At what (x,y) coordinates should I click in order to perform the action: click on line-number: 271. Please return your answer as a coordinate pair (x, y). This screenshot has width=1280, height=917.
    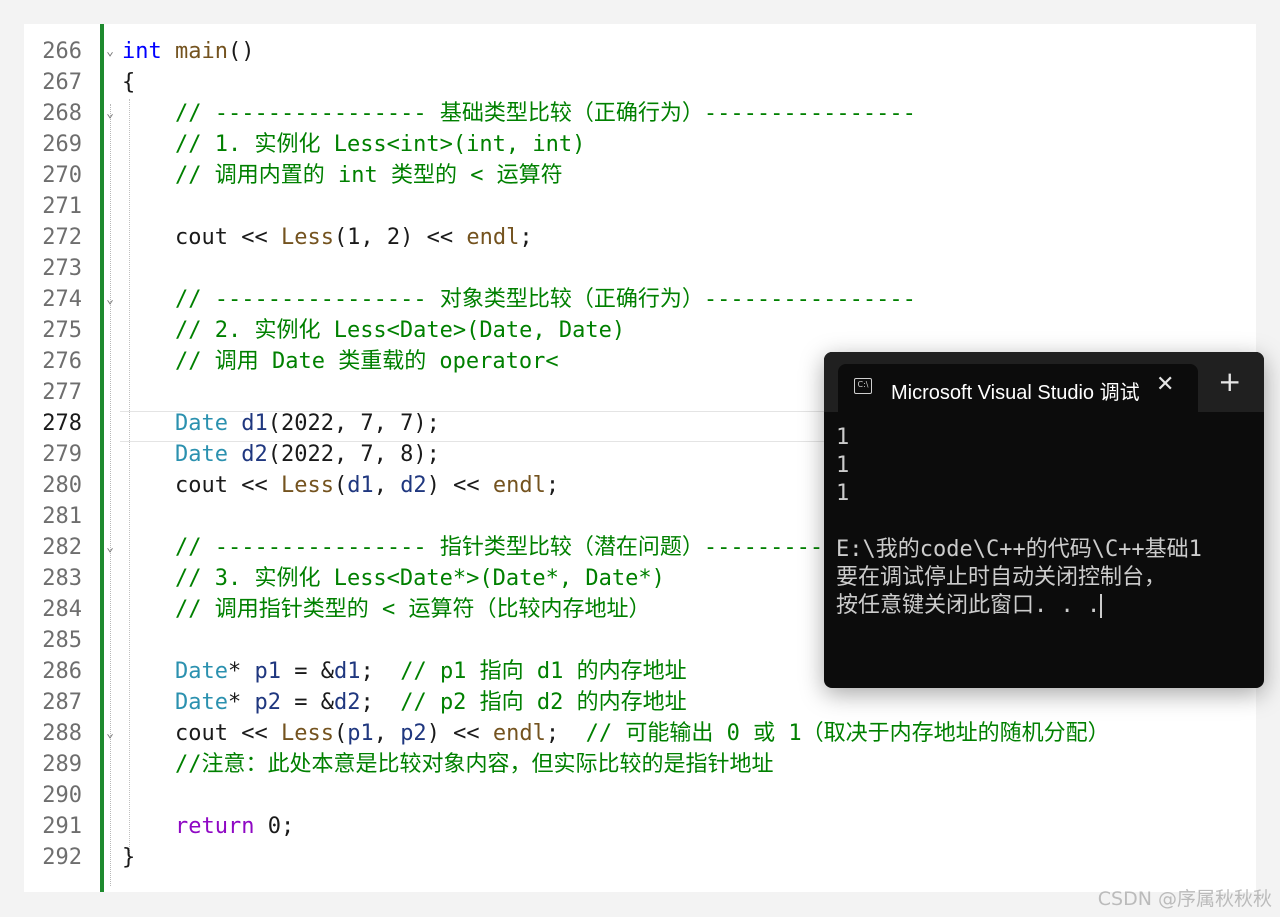
    Looking at the image, I should click on (62, 206).